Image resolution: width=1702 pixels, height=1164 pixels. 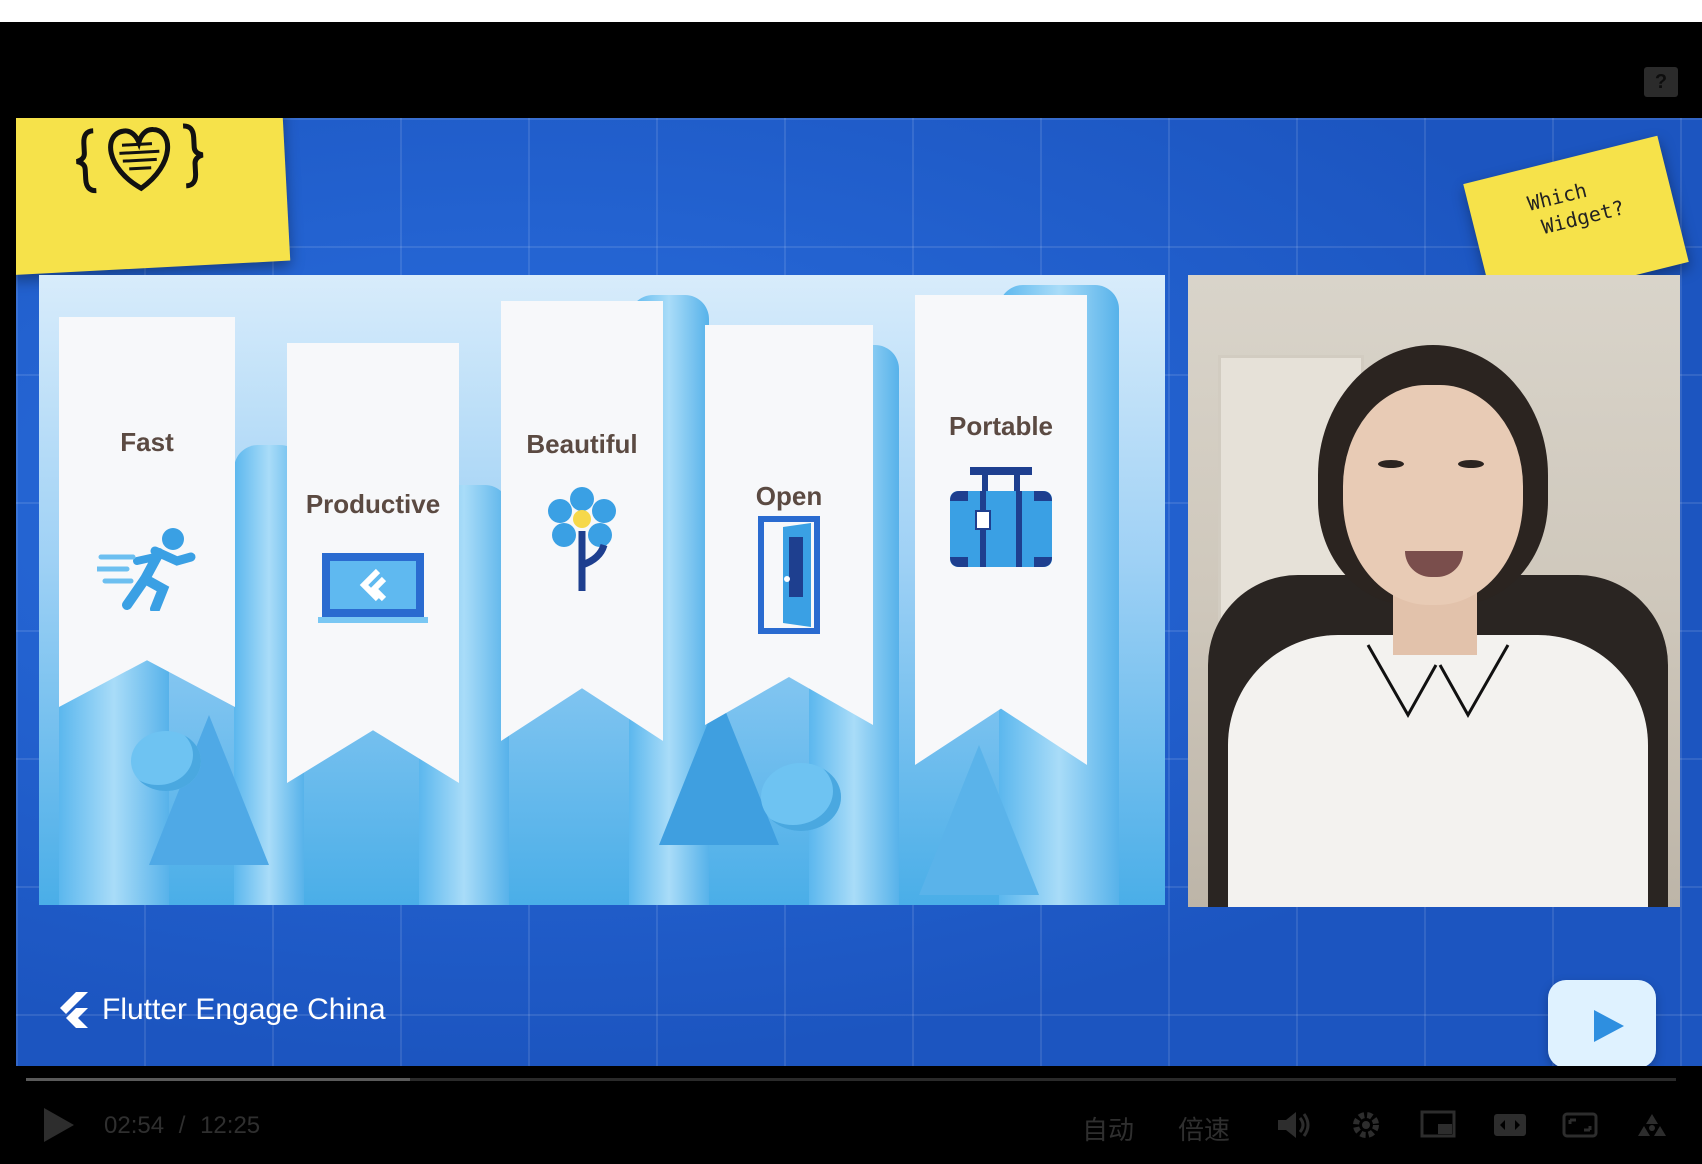 I want to click on heart-doodle-icon, so click(x=139, y=158).